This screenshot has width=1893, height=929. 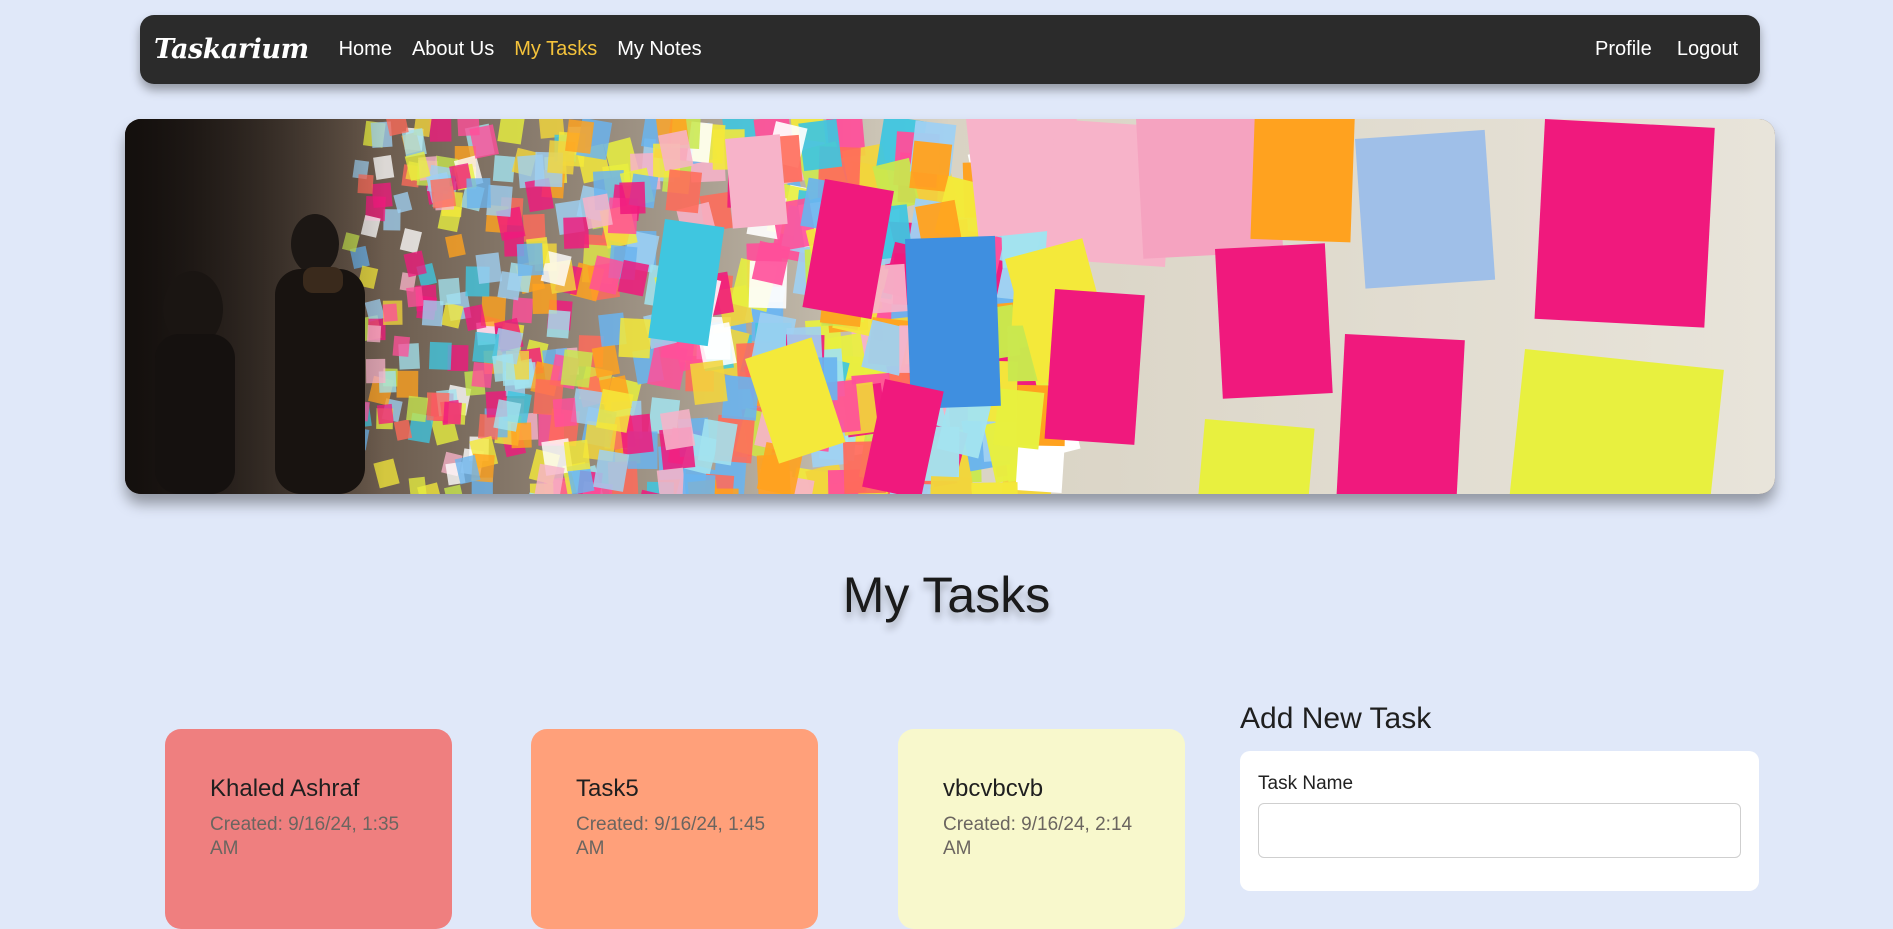 What do you see at coordinates (946, 595) in the screenshot?
I see `page-title: My Tasks` at bounding box center [946, 595].